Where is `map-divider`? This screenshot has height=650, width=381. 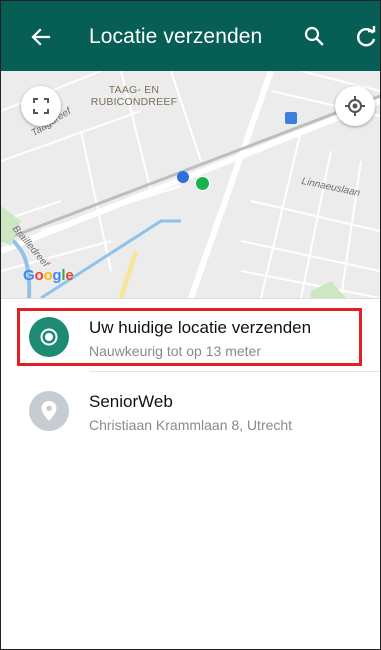
map-divider is located at coordinates (190, 298).